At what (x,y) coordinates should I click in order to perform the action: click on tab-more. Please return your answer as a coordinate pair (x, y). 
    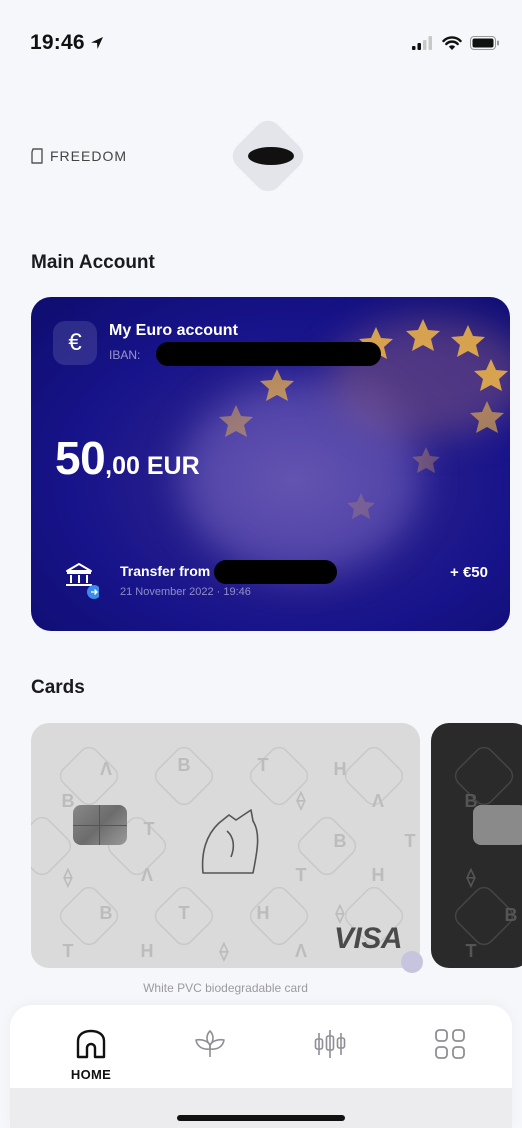
    Looking at the image, I should click on (450, 1044).